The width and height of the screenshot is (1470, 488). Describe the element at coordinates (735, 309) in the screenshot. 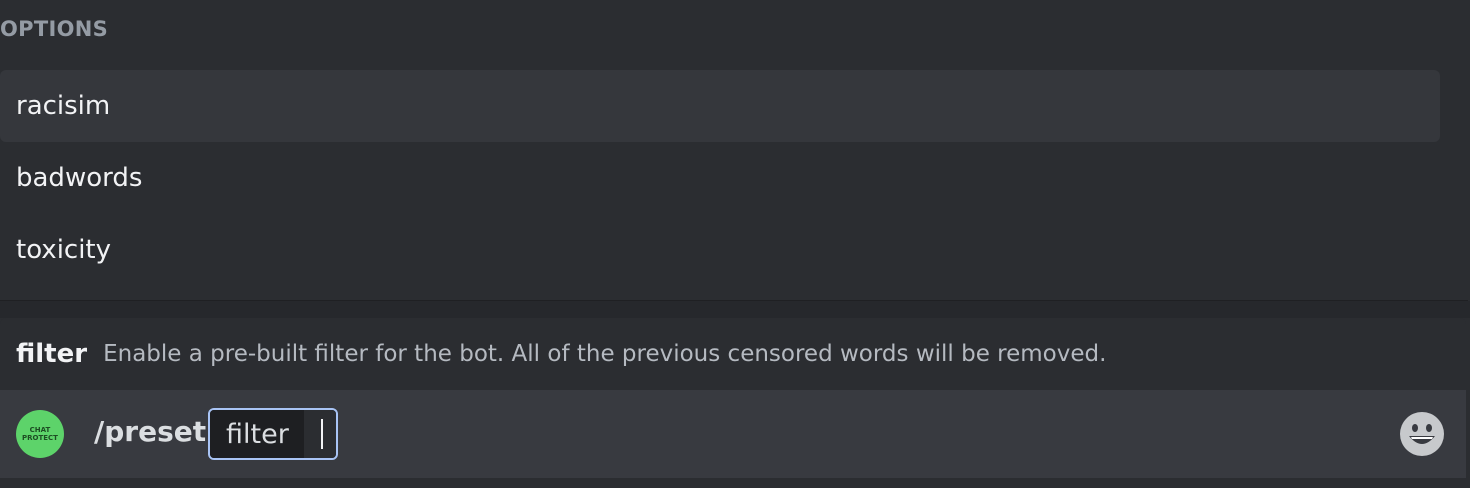

I see `panel-divider` at that location.